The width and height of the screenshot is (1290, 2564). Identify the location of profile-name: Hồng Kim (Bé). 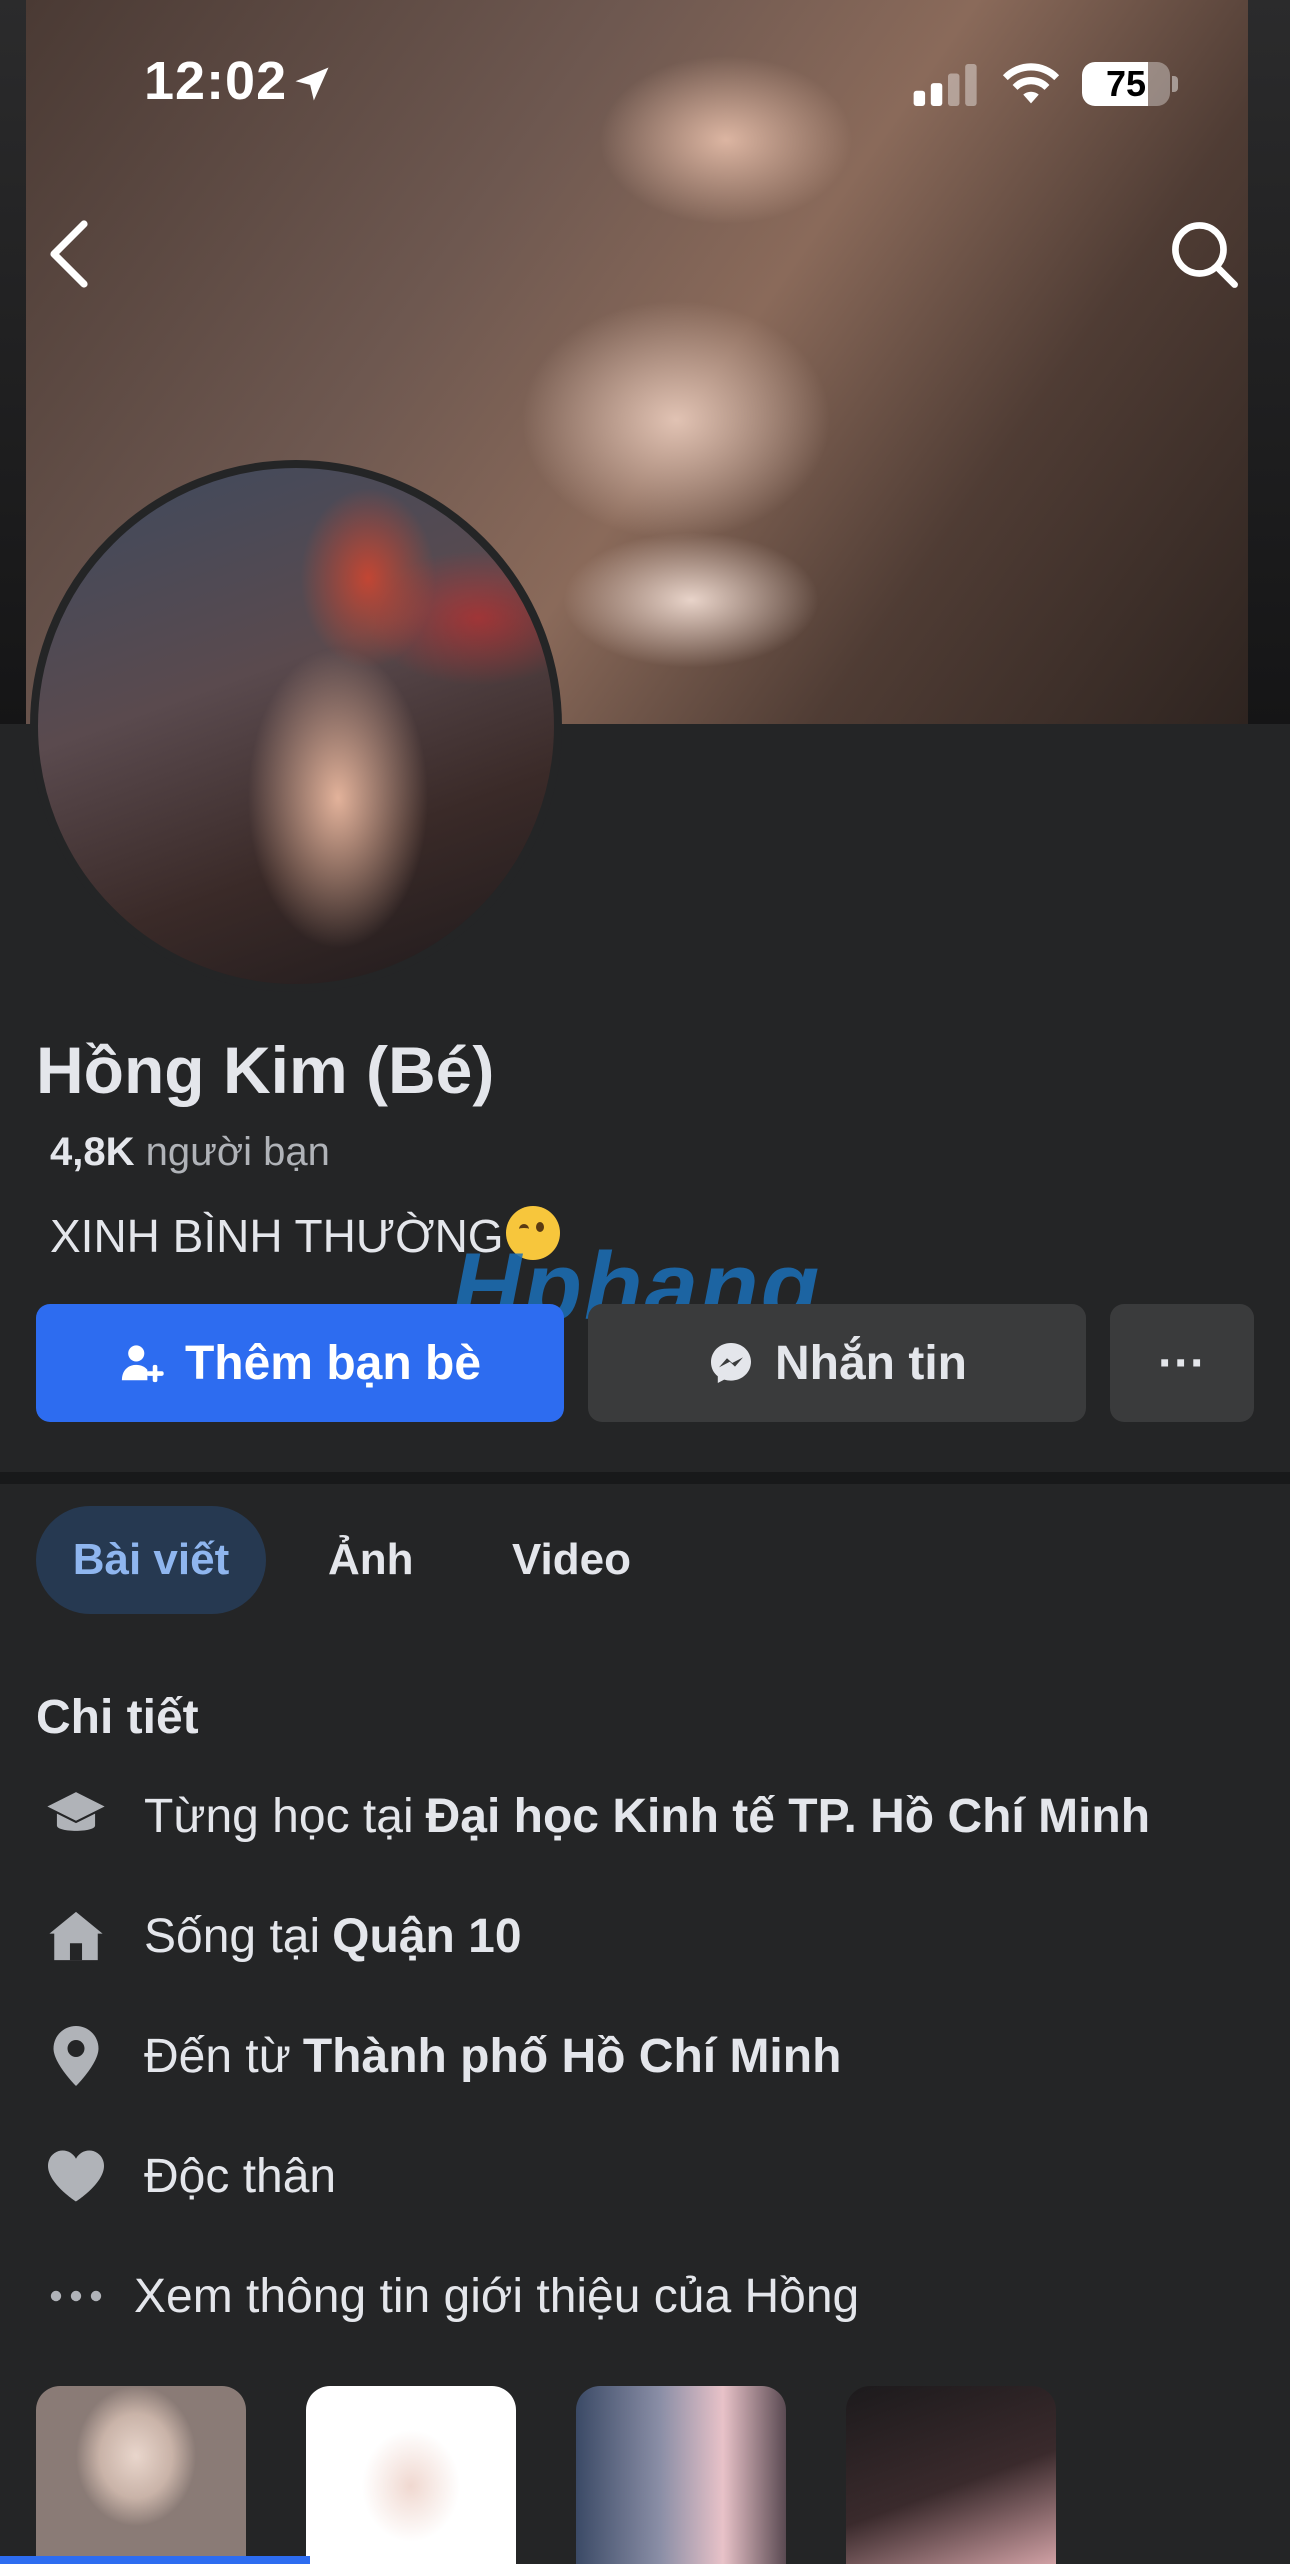
(265, 1070).